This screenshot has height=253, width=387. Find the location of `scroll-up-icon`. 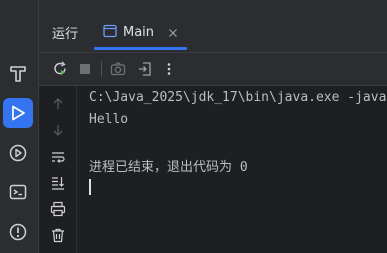

scroll-up-icon is located at coordinates (58, 104).